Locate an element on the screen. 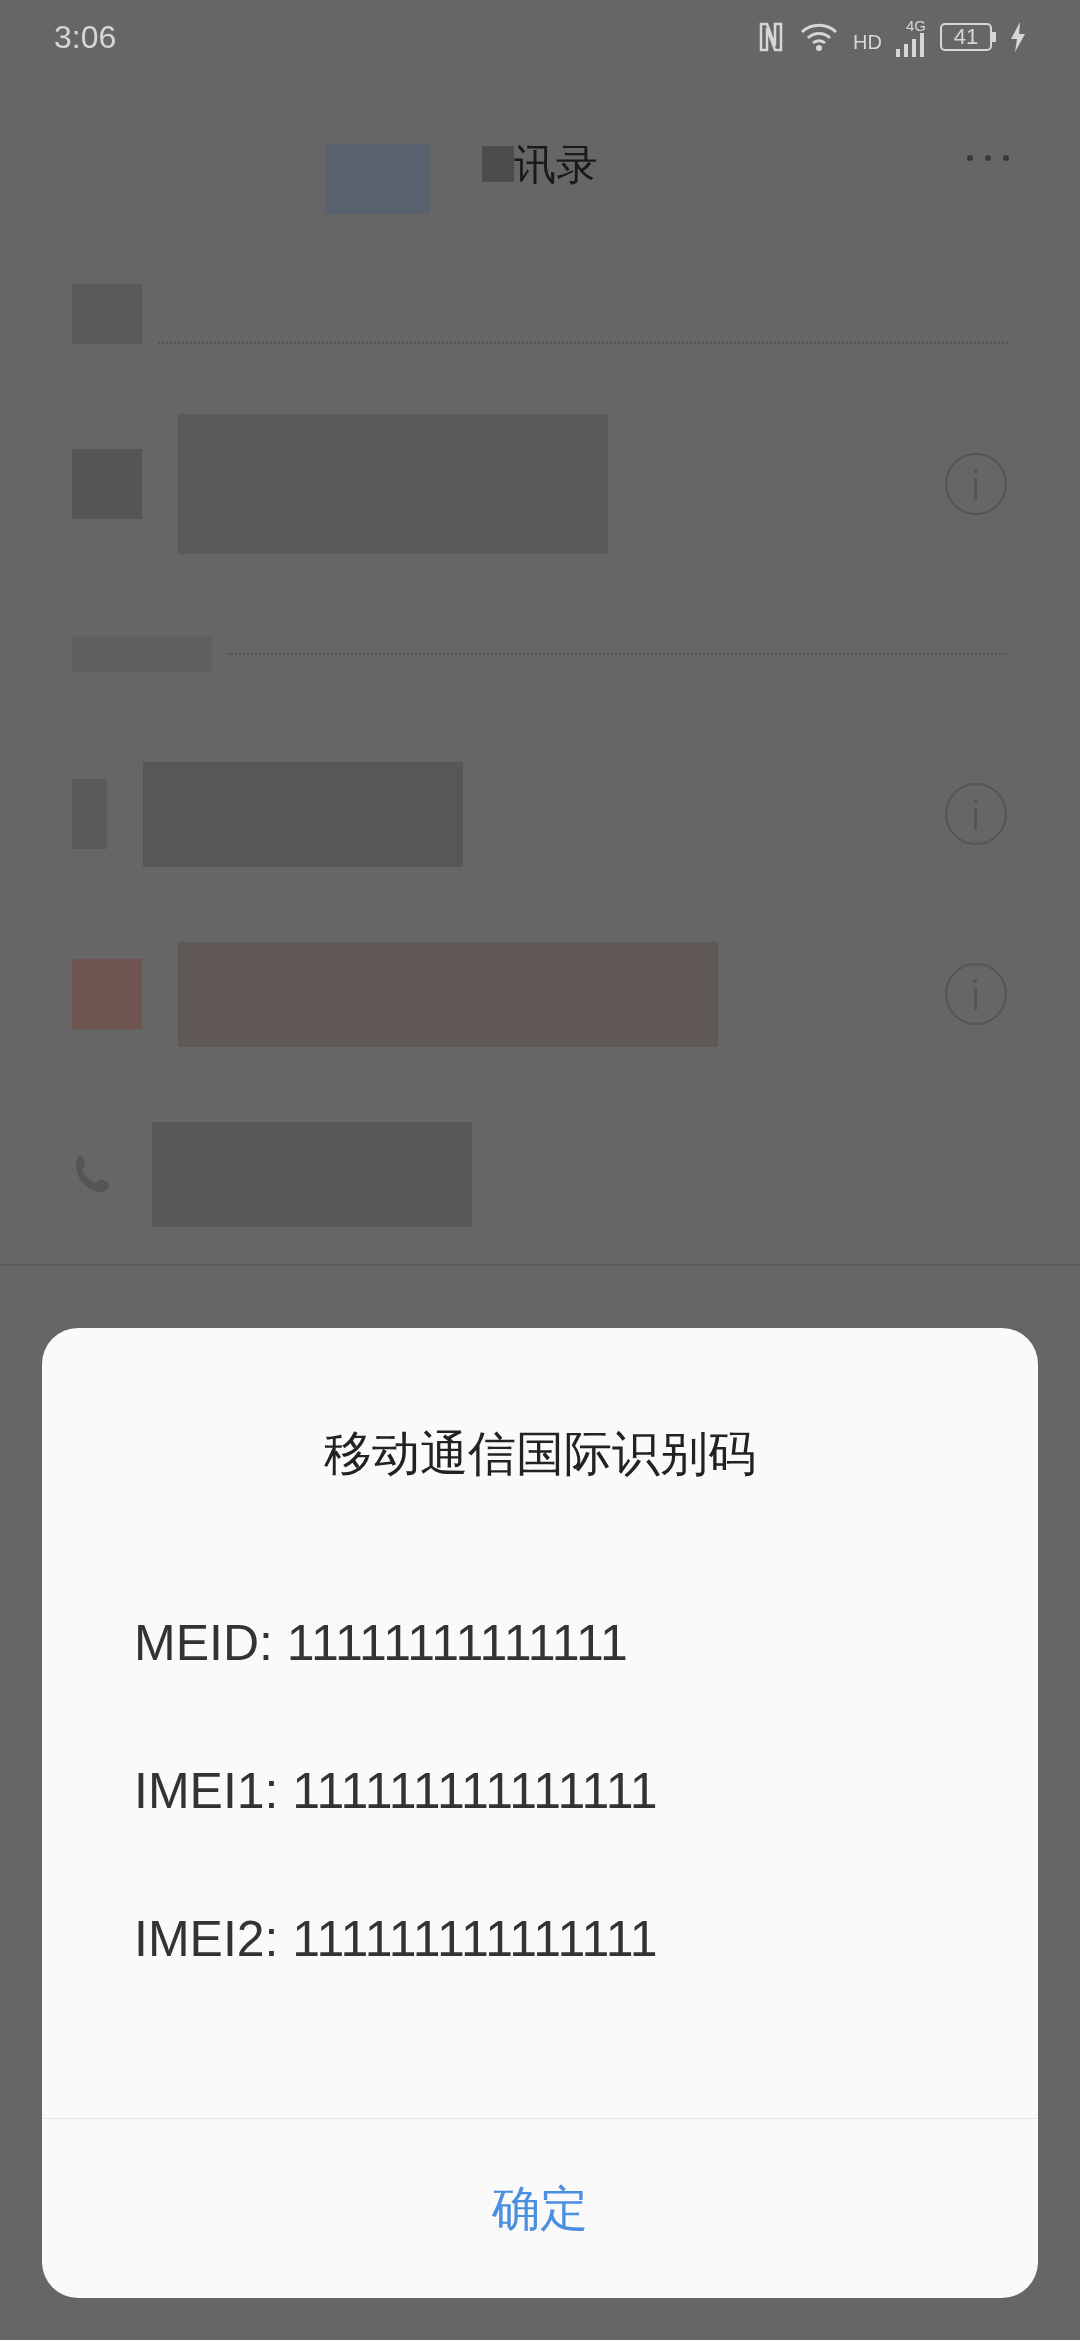 The image size is (1080, 2340). identifier-text: MEID: 11111111111111 is located at coordinates (381, 1643).